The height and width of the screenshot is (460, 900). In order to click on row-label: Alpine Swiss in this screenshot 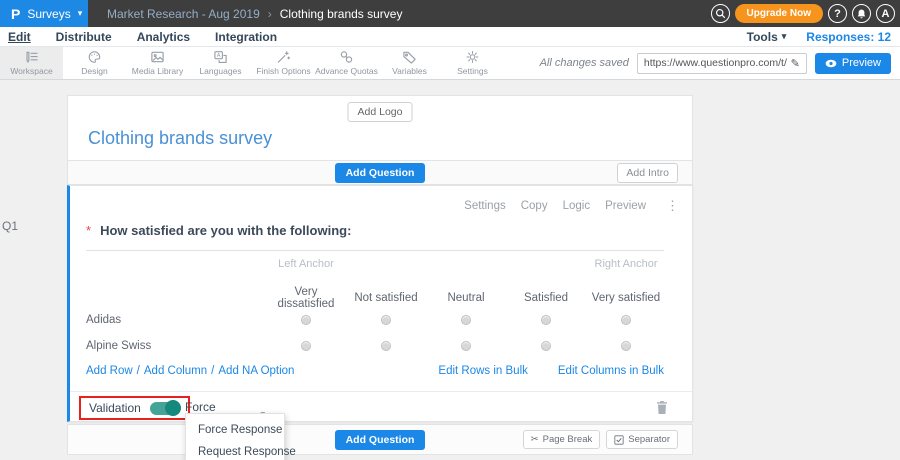, I will do `click(168, 346)`.